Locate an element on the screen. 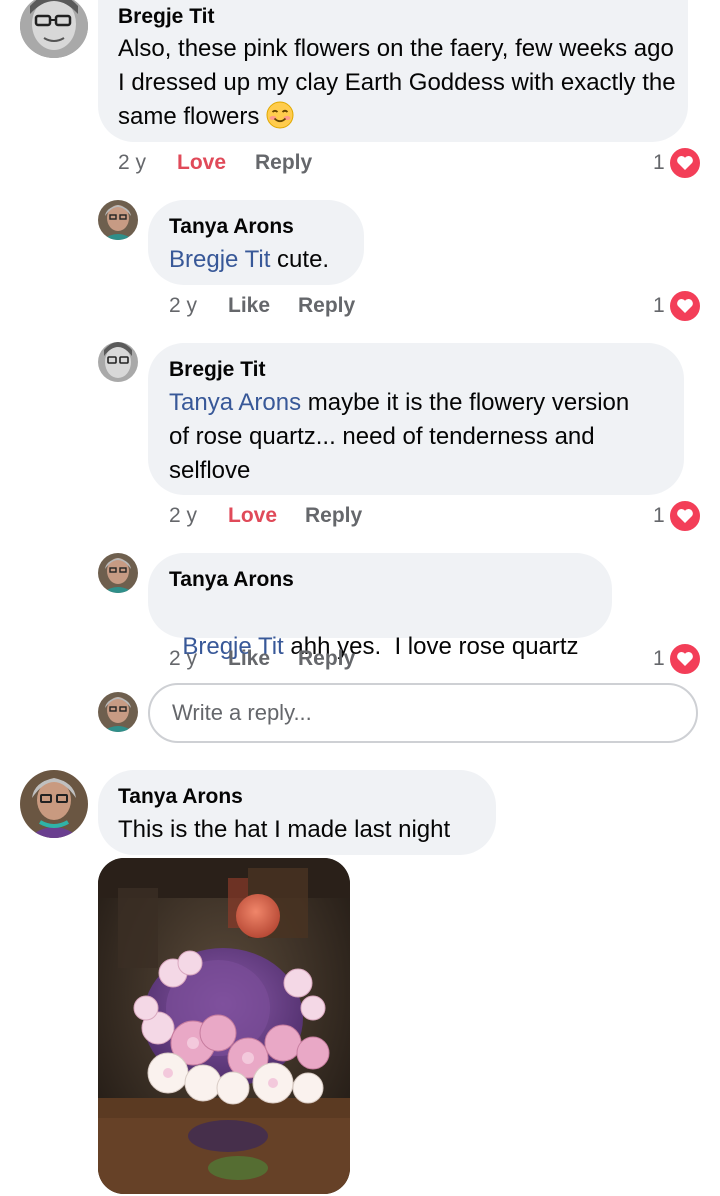 The width and height of the screenshot is (720, 1196). reply-input is located at coordinates (422, 713).